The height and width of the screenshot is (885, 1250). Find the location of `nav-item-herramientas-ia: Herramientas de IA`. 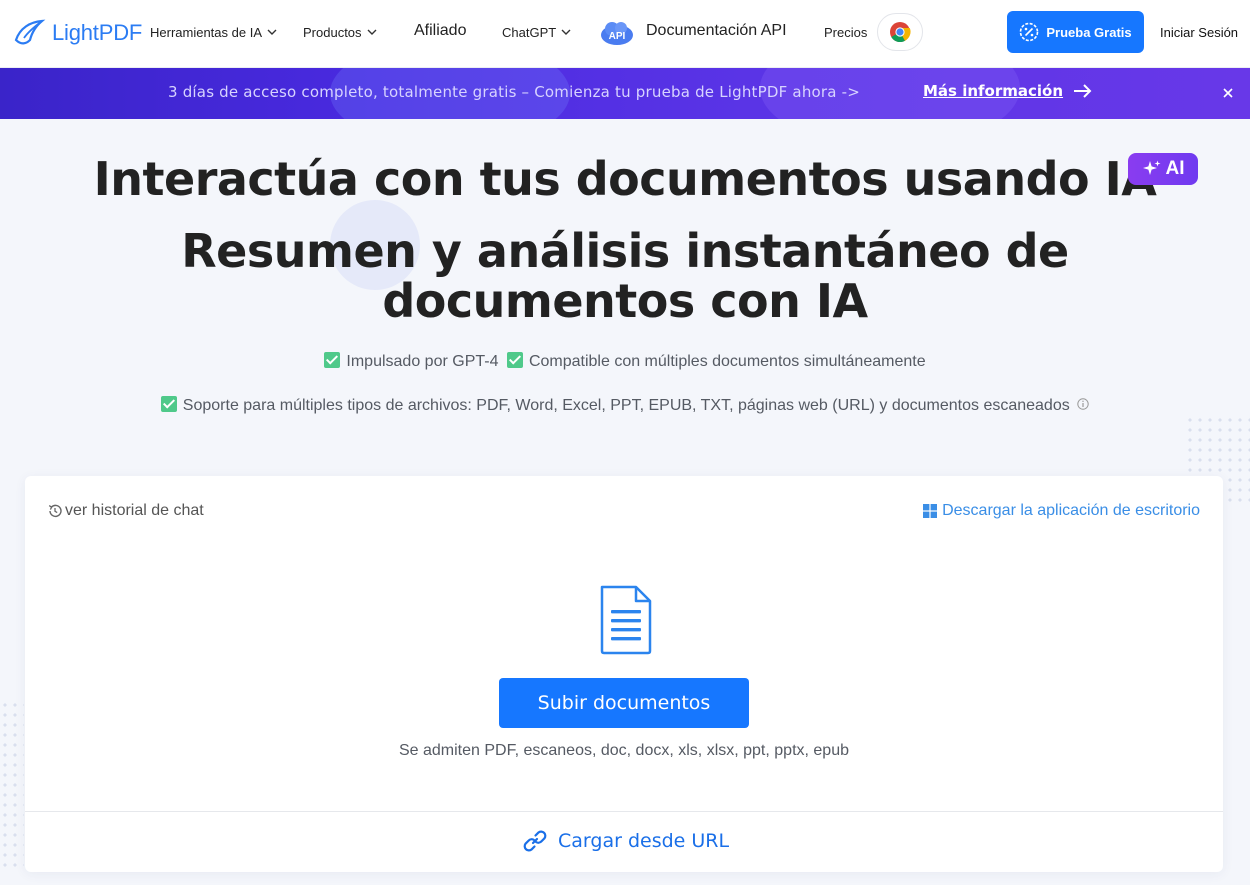

nav-item-herramientas-ia: Herramientas de IA is located at coordinates (214, 32).